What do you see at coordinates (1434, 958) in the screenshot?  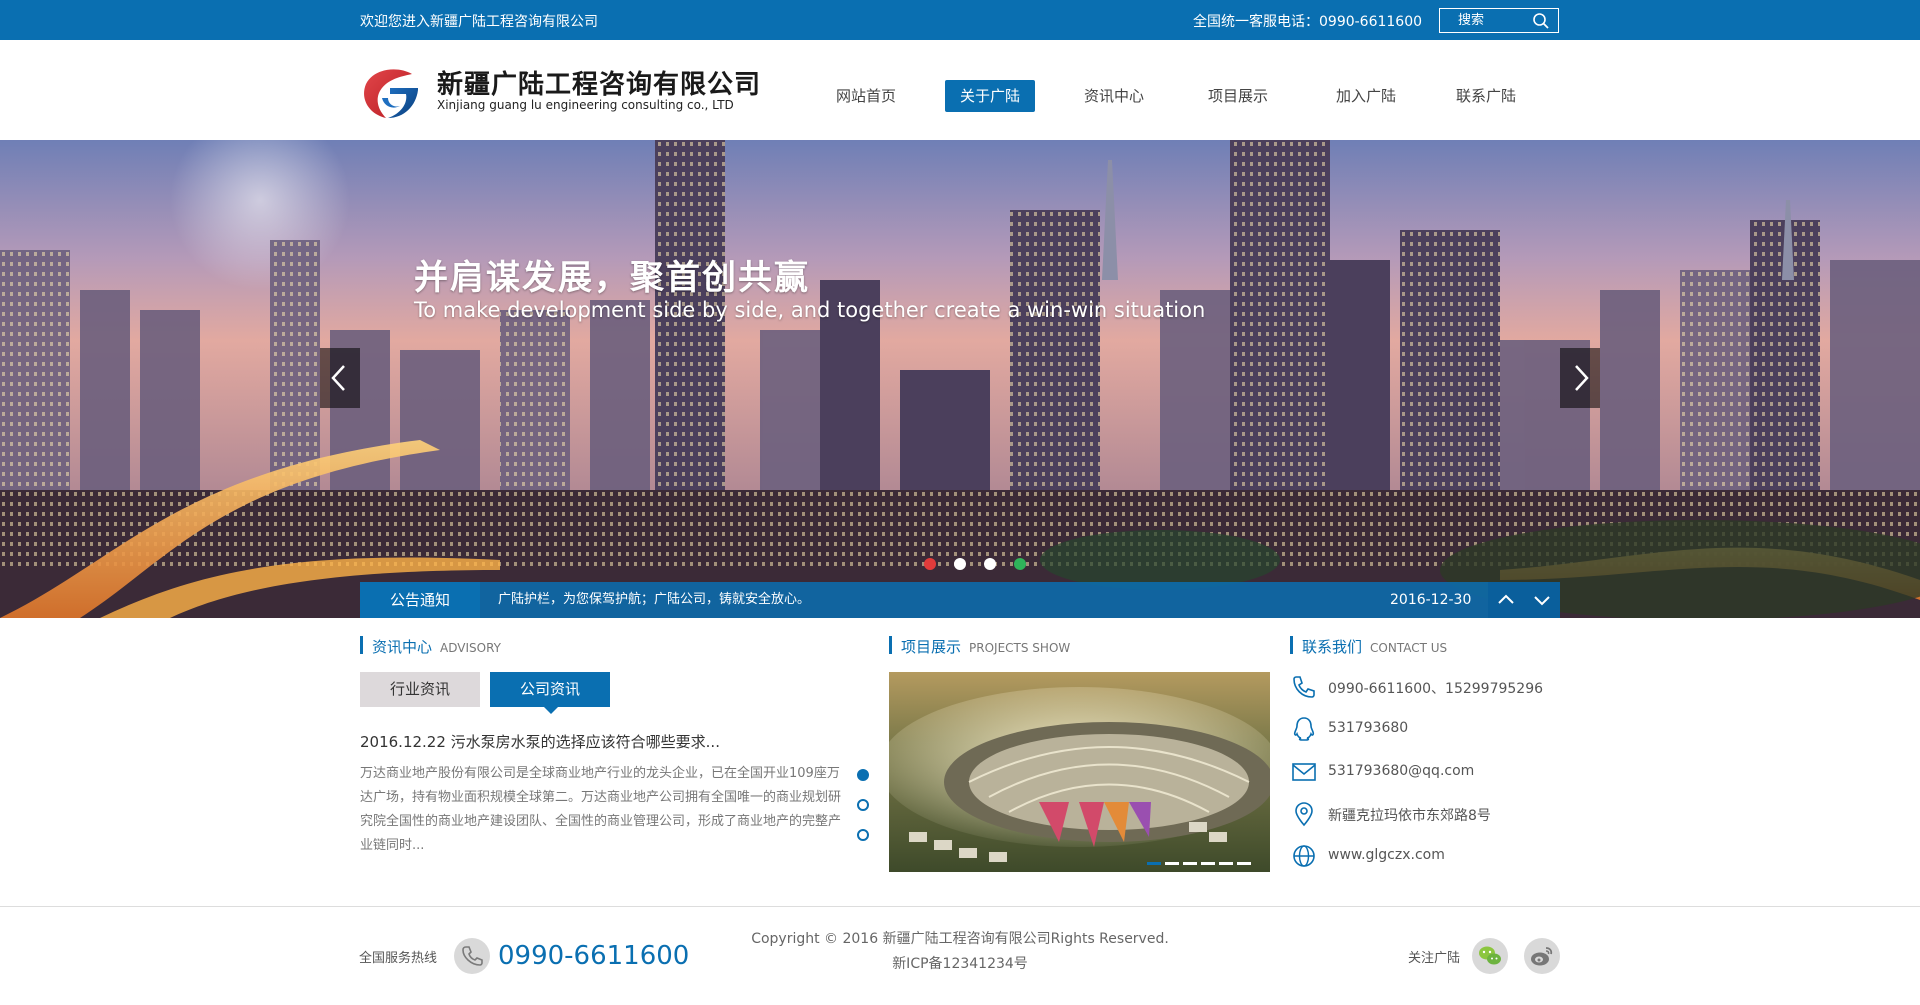 I see `footer-follow-label: 关注广陆` at bounding box center [1434, 958].